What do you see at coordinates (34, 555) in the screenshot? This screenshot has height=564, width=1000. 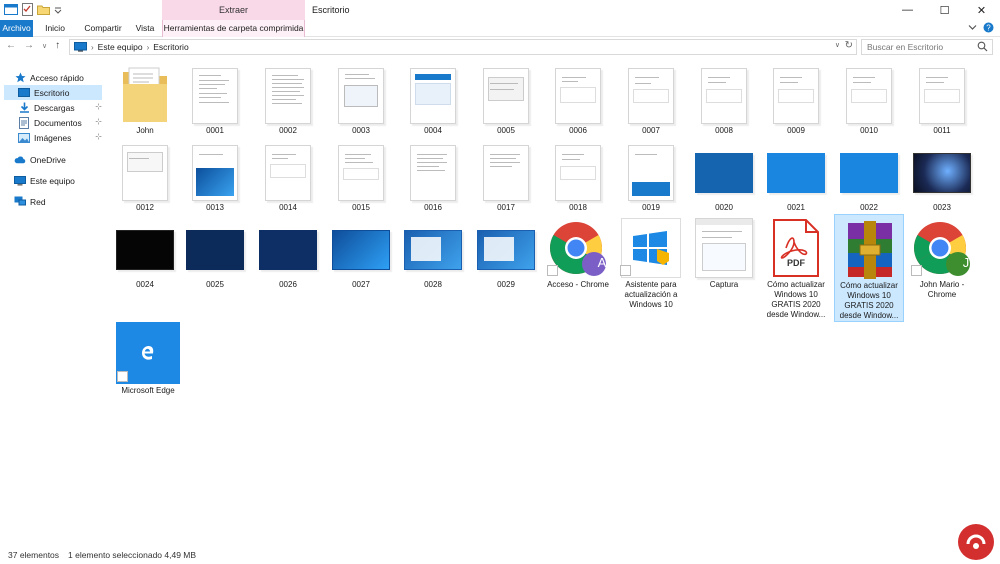 I see `item-count: 37 elementos` at bounding box center [34, 555].